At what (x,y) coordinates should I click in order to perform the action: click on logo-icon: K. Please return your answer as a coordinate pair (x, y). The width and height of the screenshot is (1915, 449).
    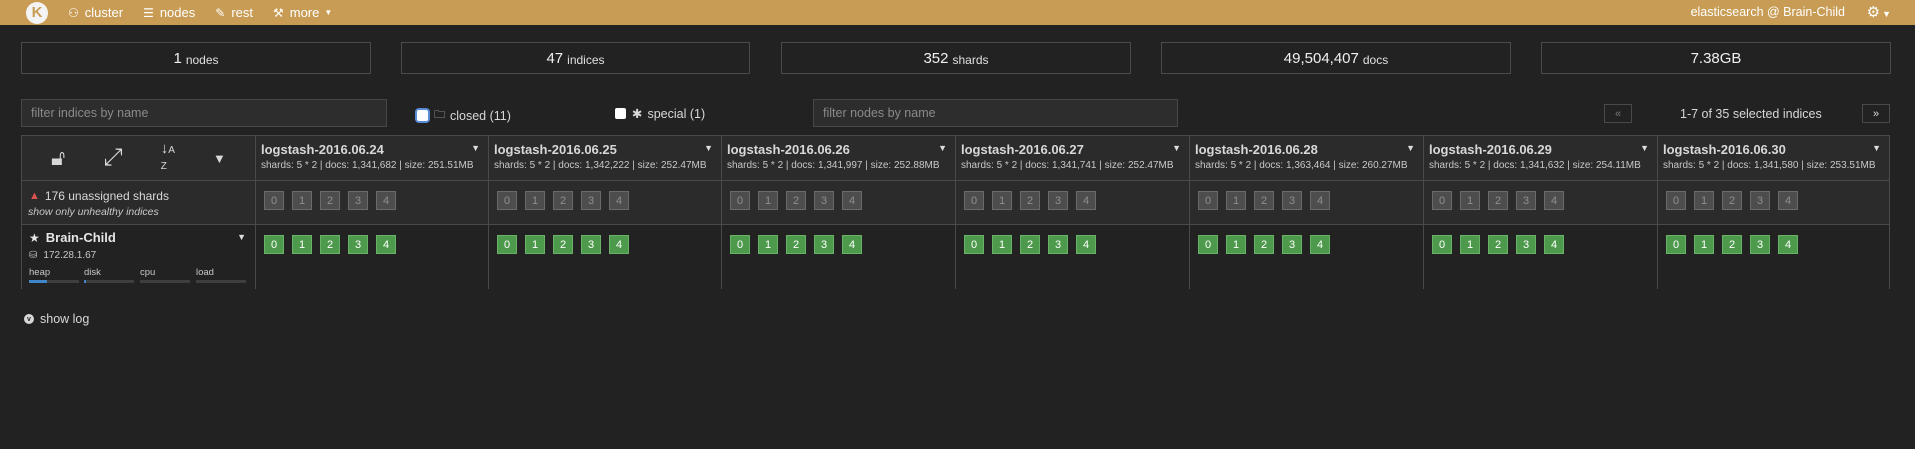
    Looking at the image, I should click on (37, 12).